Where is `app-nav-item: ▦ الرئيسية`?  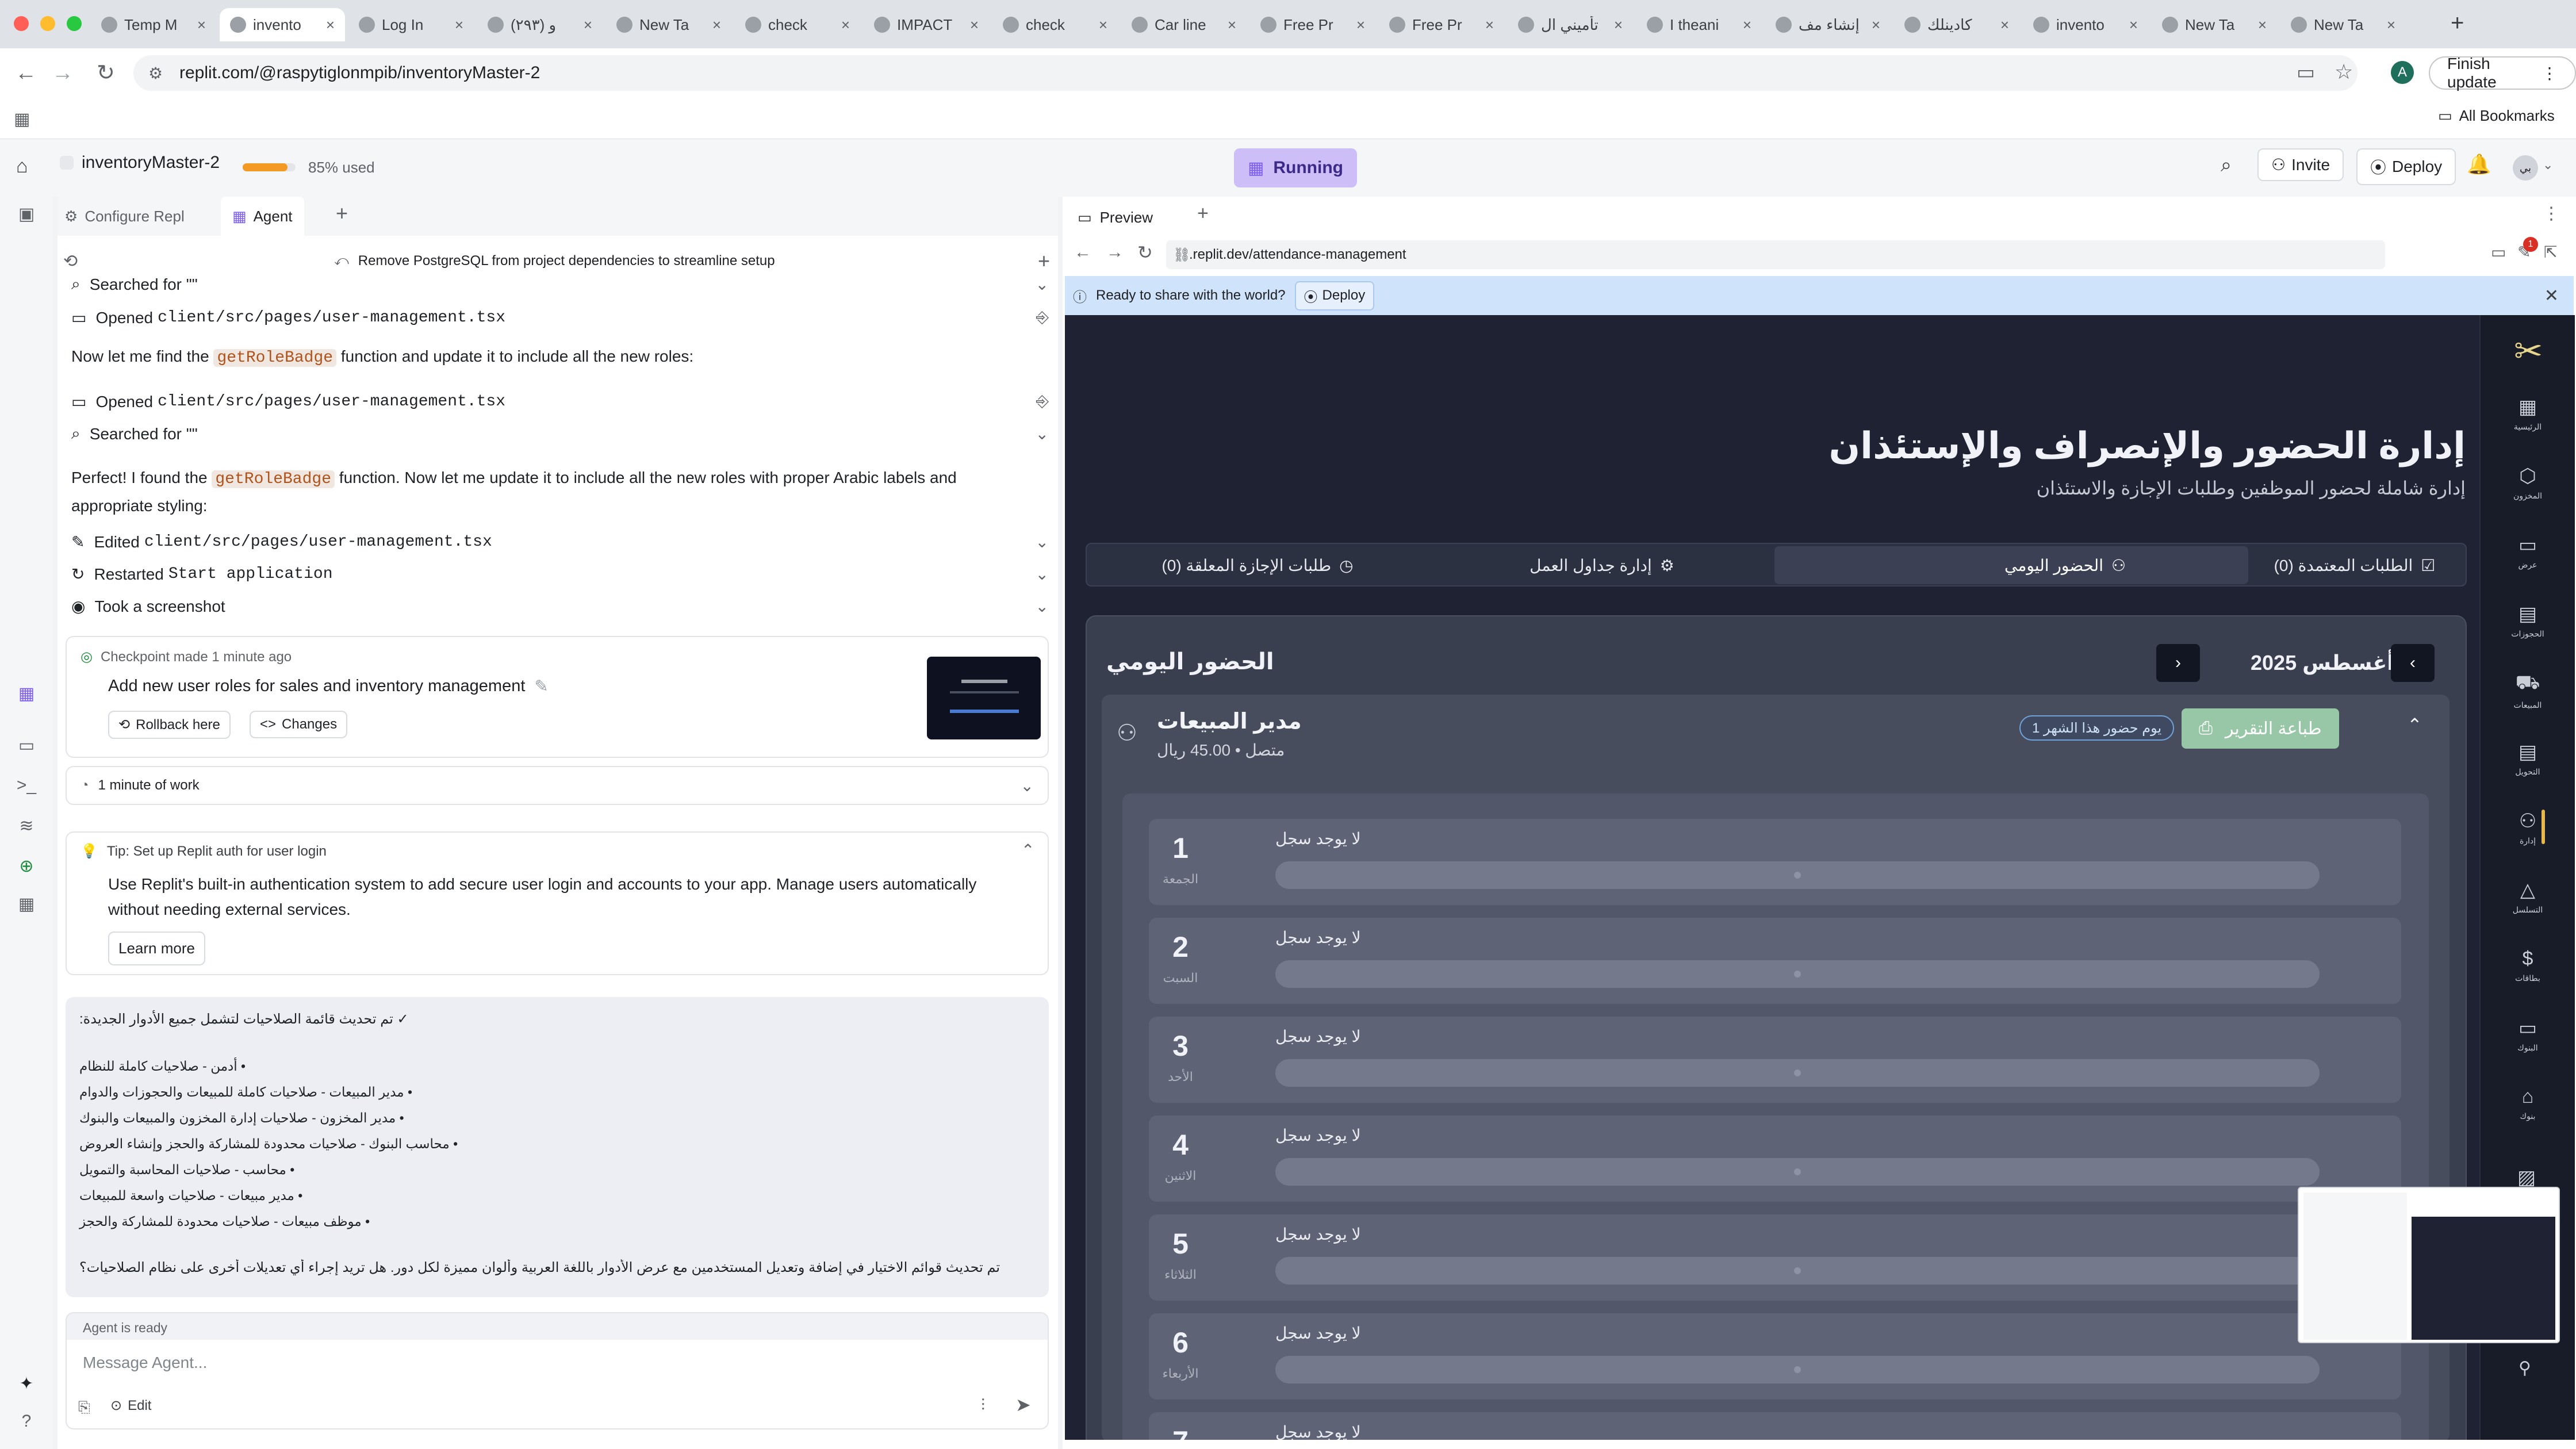 app-nav-item: ▦ الرئيسية is located at coordinates (2527, 414).